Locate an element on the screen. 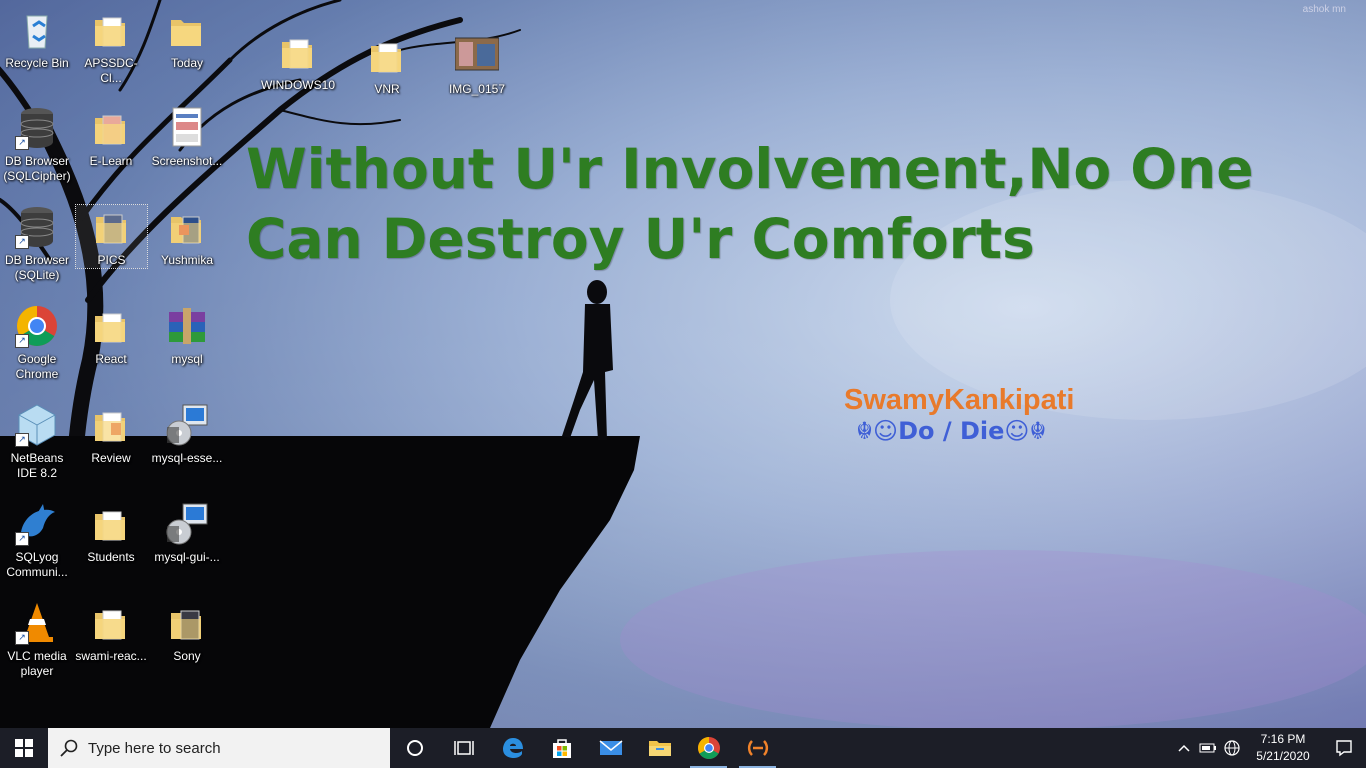 The image size is (1366, 768). desktop-icon-students-folder: Students is located at coordinates (111, 533).